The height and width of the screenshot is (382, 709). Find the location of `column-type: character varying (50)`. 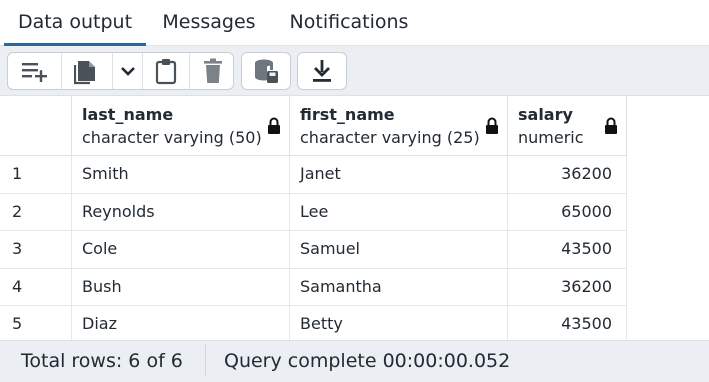

column-type: character varying (50) is located at coordinates (172, 137).